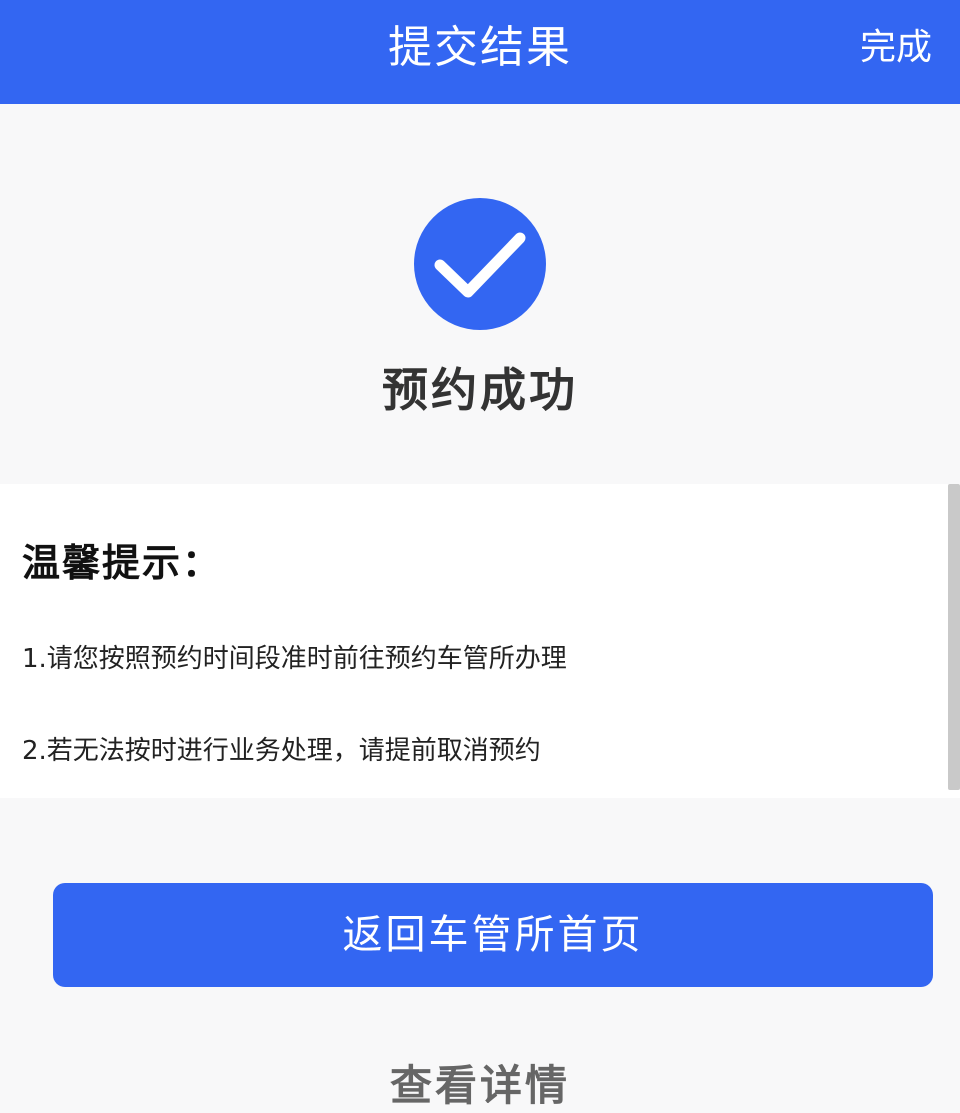 This screenshot has height=1113, width=960. I want to click on tip-item: 1.请您按照预约时间段准时前往预约车管所办理, so click(294, 659).